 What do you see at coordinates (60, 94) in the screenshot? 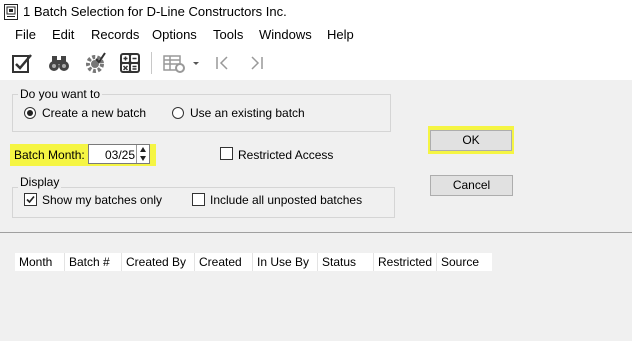
I see `batch-choice-group-label: Do you want to` at bounding box center [60, 94].